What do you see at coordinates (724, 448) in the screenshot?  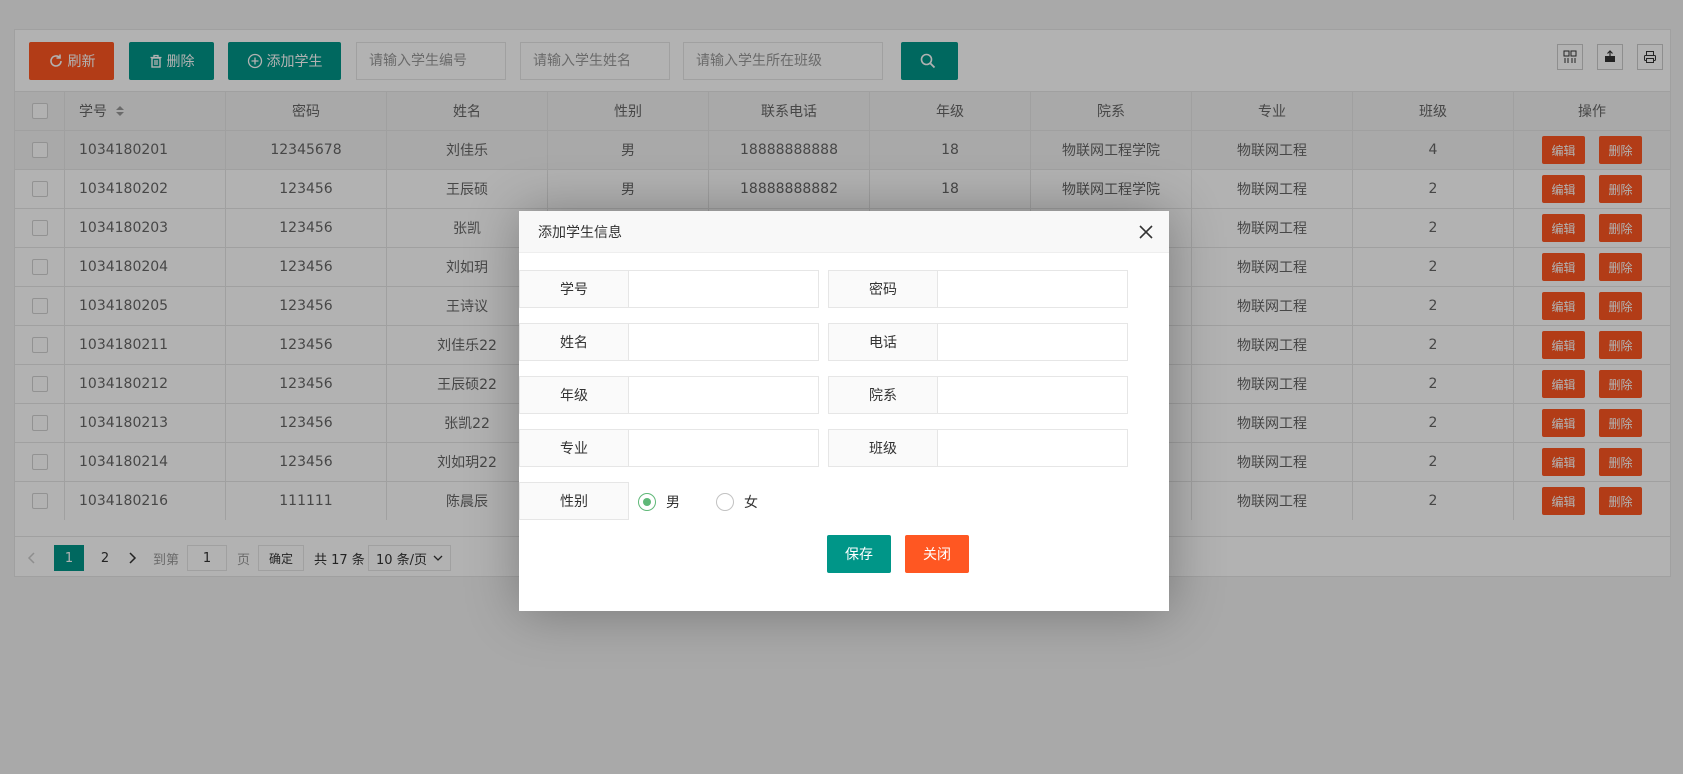 I see `input-major` at bounding box center [724, 448].